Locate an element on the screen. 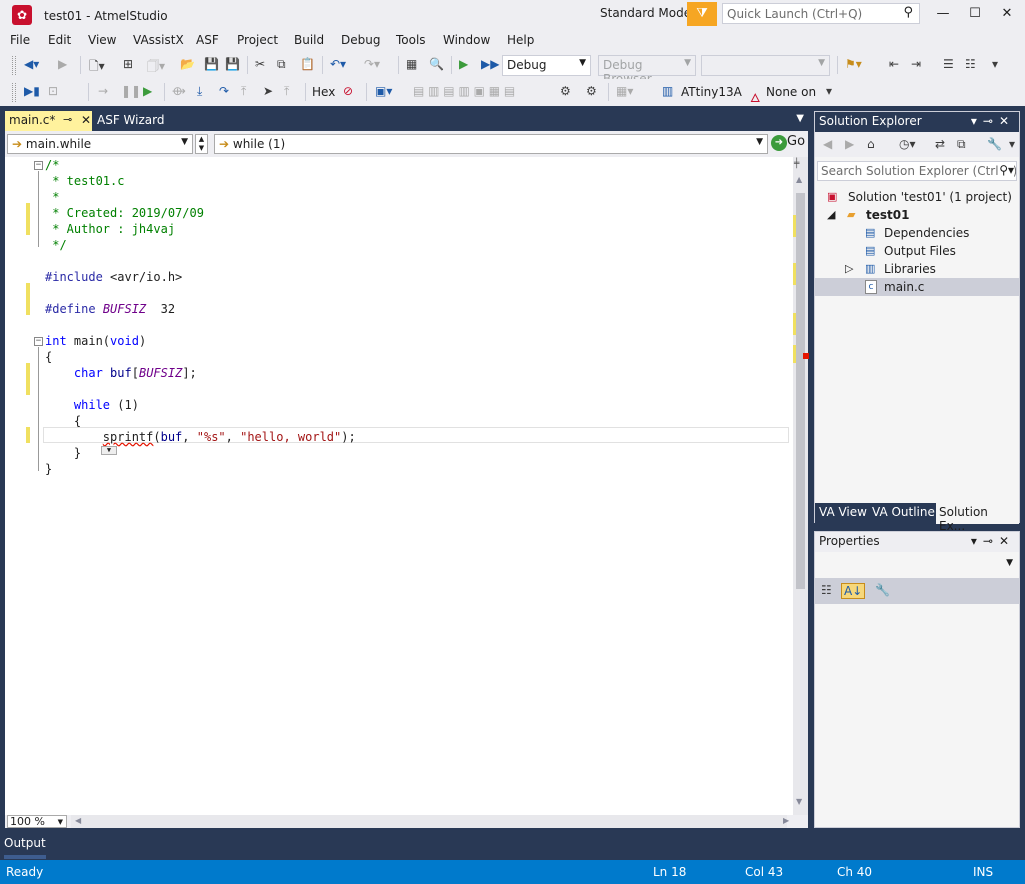 This screenshot has height=884, width=1025. search-icon: ⚲ is located at coordinates (908, 12).